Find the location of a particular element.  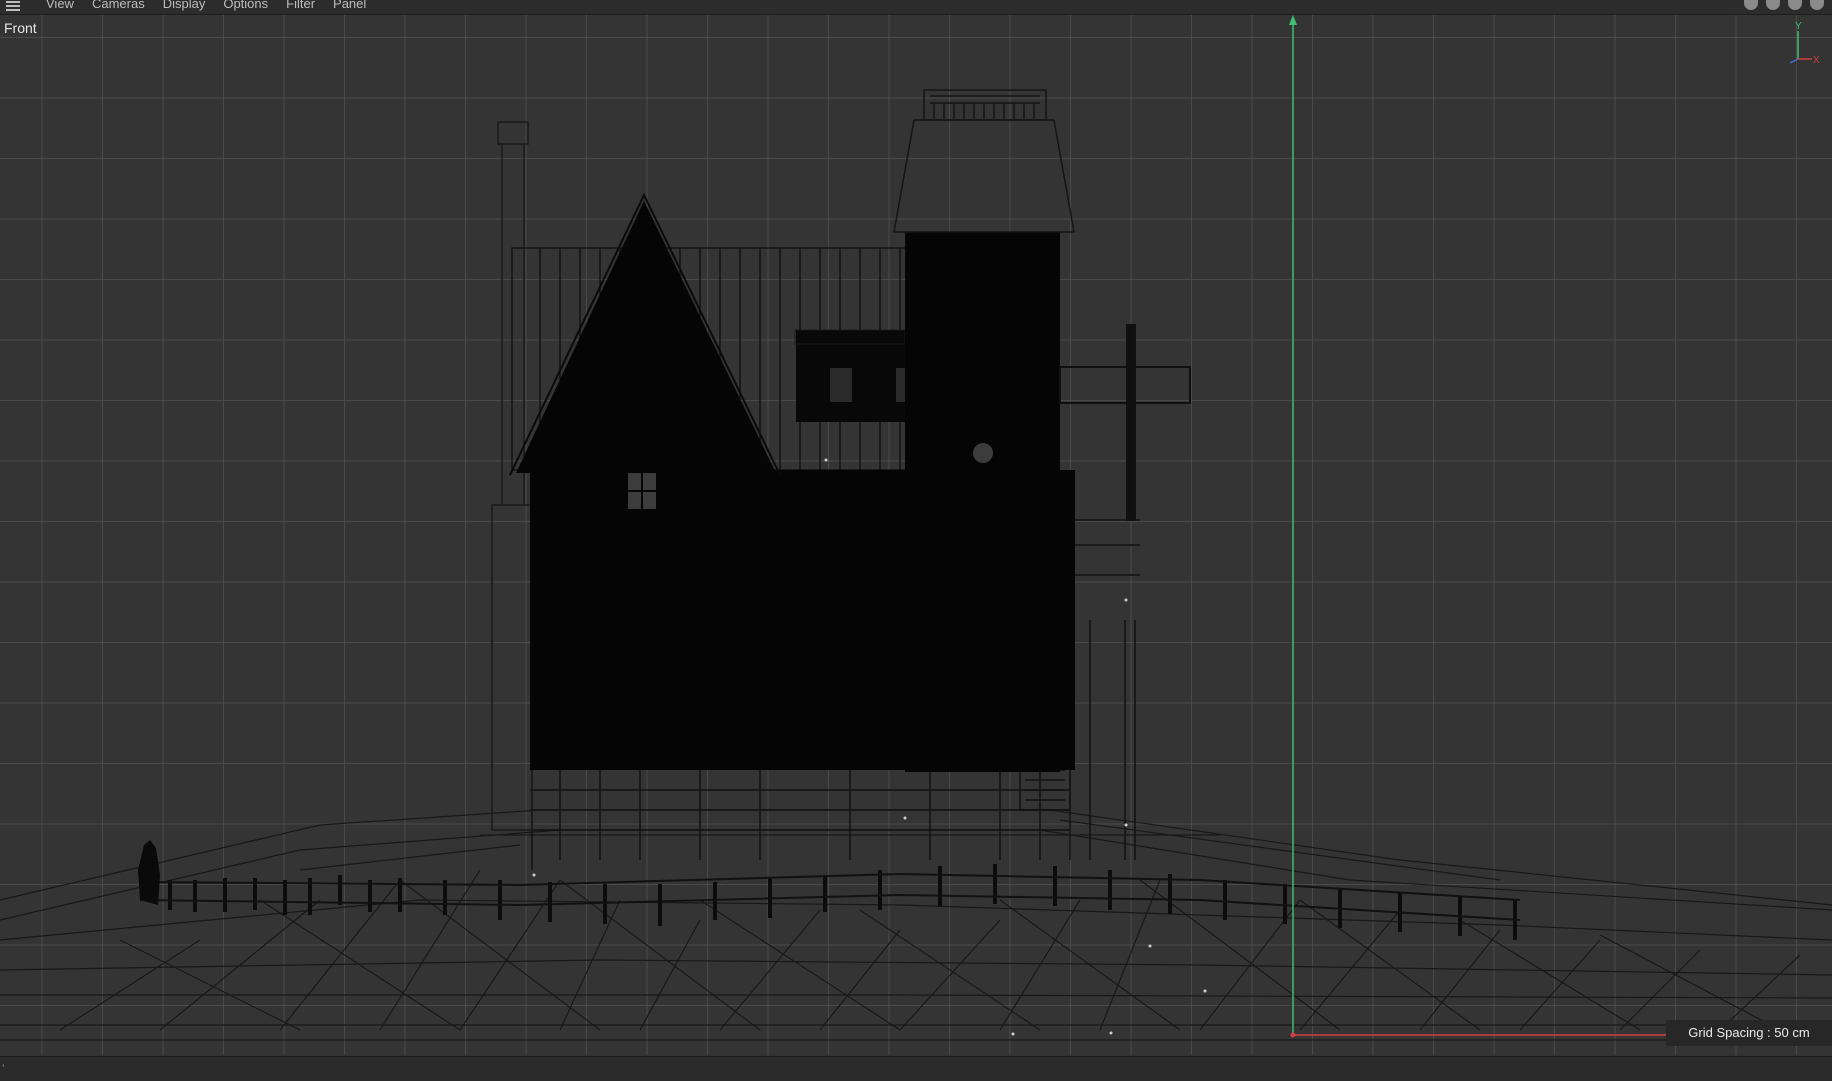

view-name-label: Front is located at coordinates (20, 28).